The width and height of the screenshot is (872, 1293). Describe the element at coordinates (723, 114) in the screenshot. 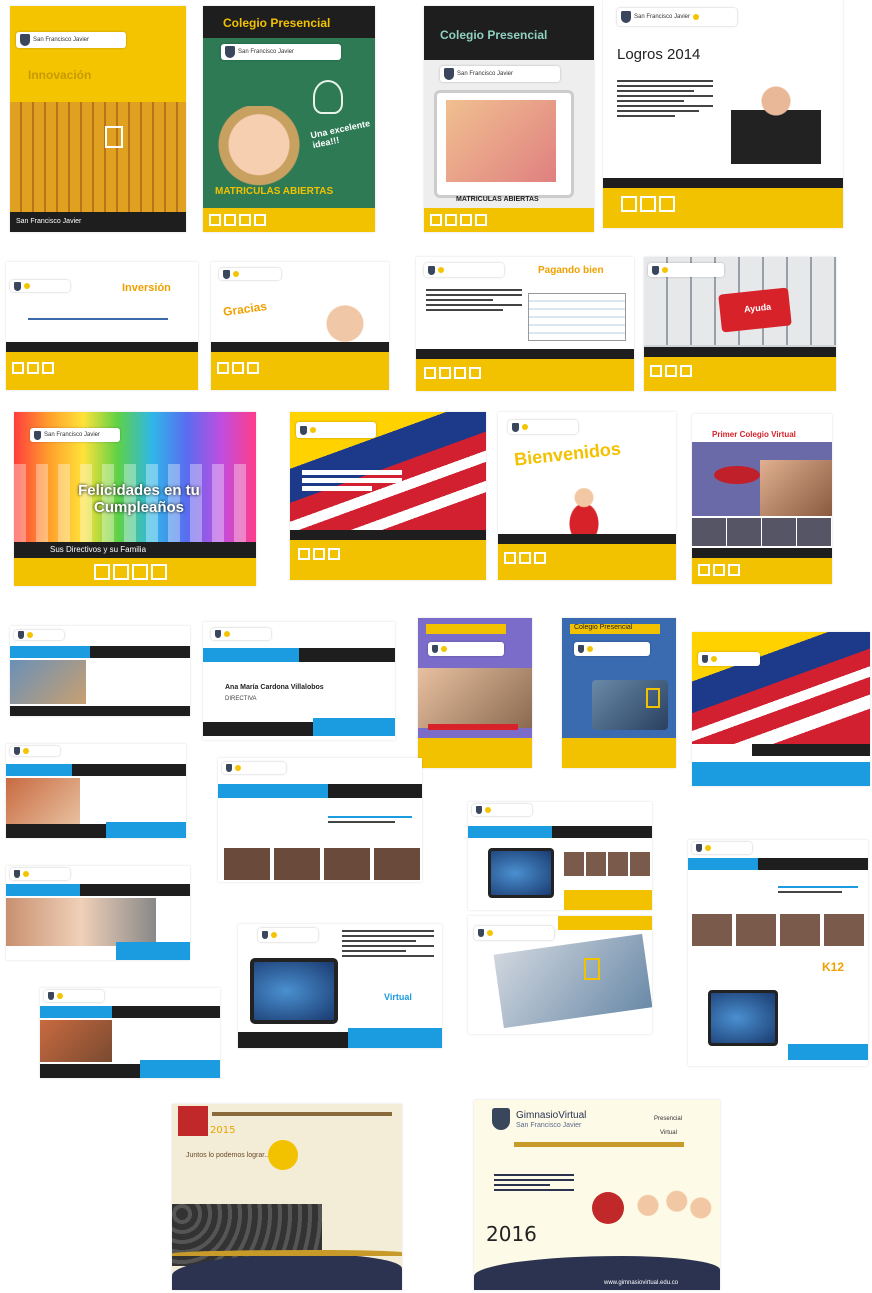

I see `flyer-logros: San Francisco Javier Logros 2014` at that location.